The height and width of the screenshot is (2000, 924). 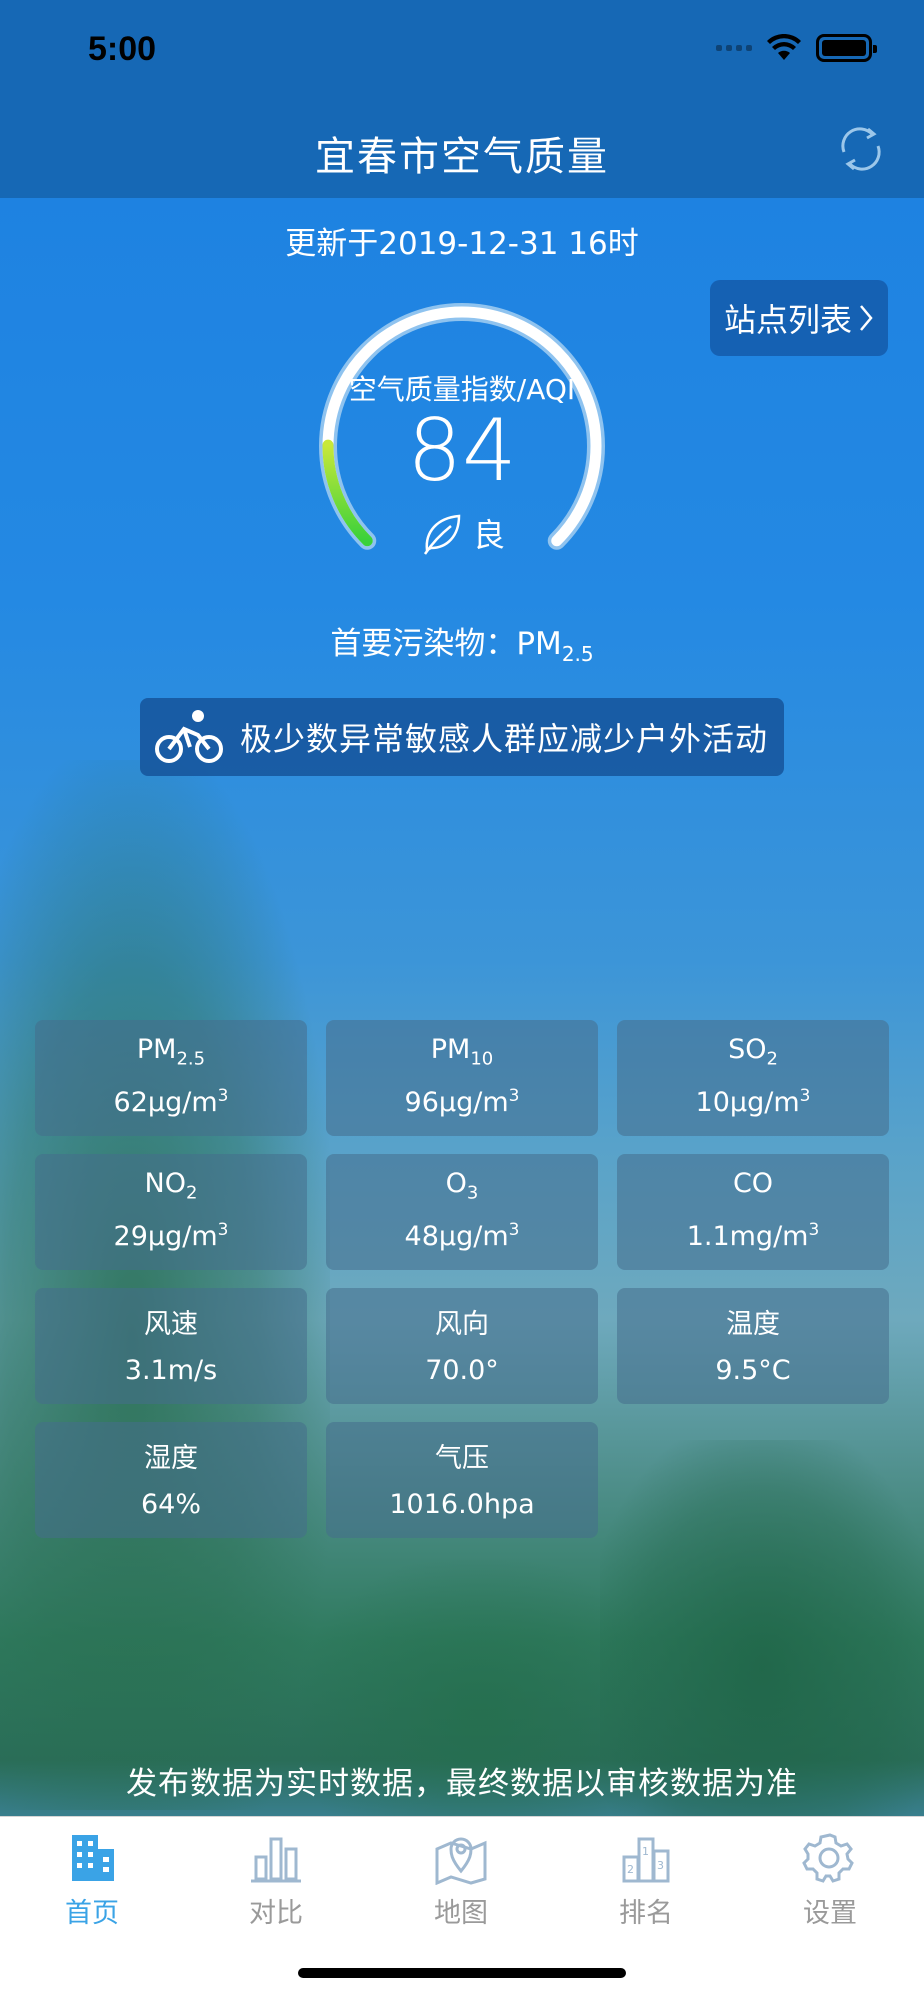 I want to click on metric-card: PM2.5 62μg/m3, so click(x=171, y=1078).